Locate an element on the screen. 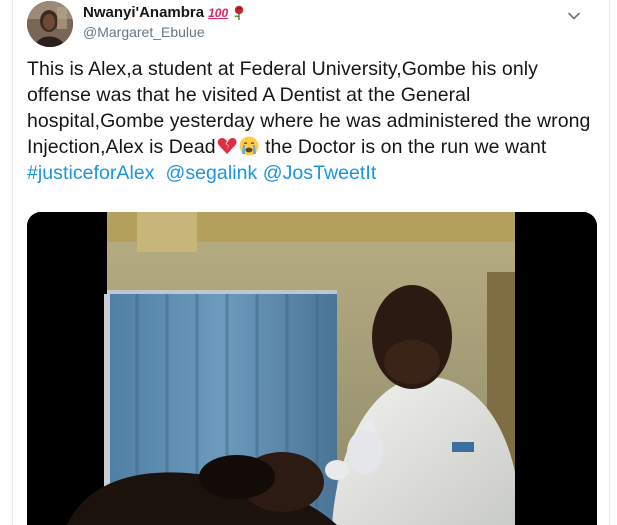  rose-icon is located at coordinates (239, 12).